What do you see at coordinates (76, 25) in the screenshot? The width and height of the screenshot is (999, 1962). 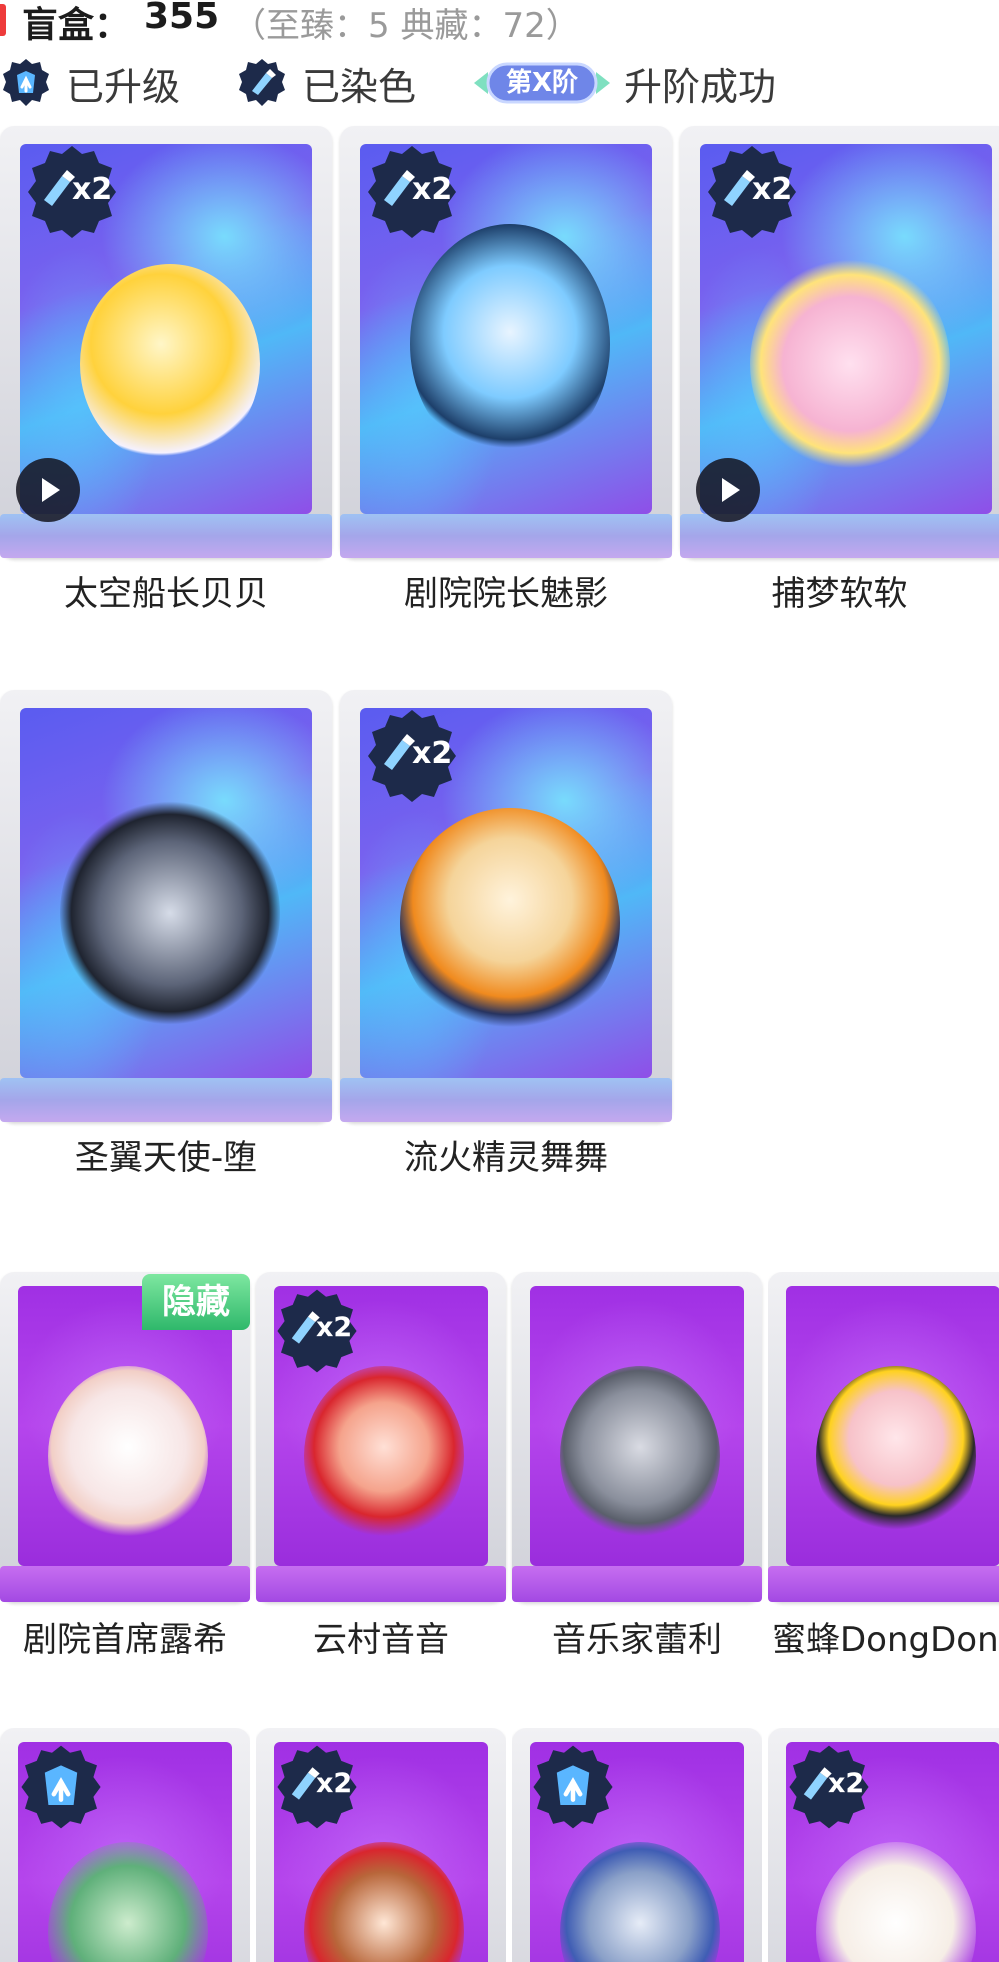 I see `blindbox-title: 盲盒：` at bounding box center [76, 25].